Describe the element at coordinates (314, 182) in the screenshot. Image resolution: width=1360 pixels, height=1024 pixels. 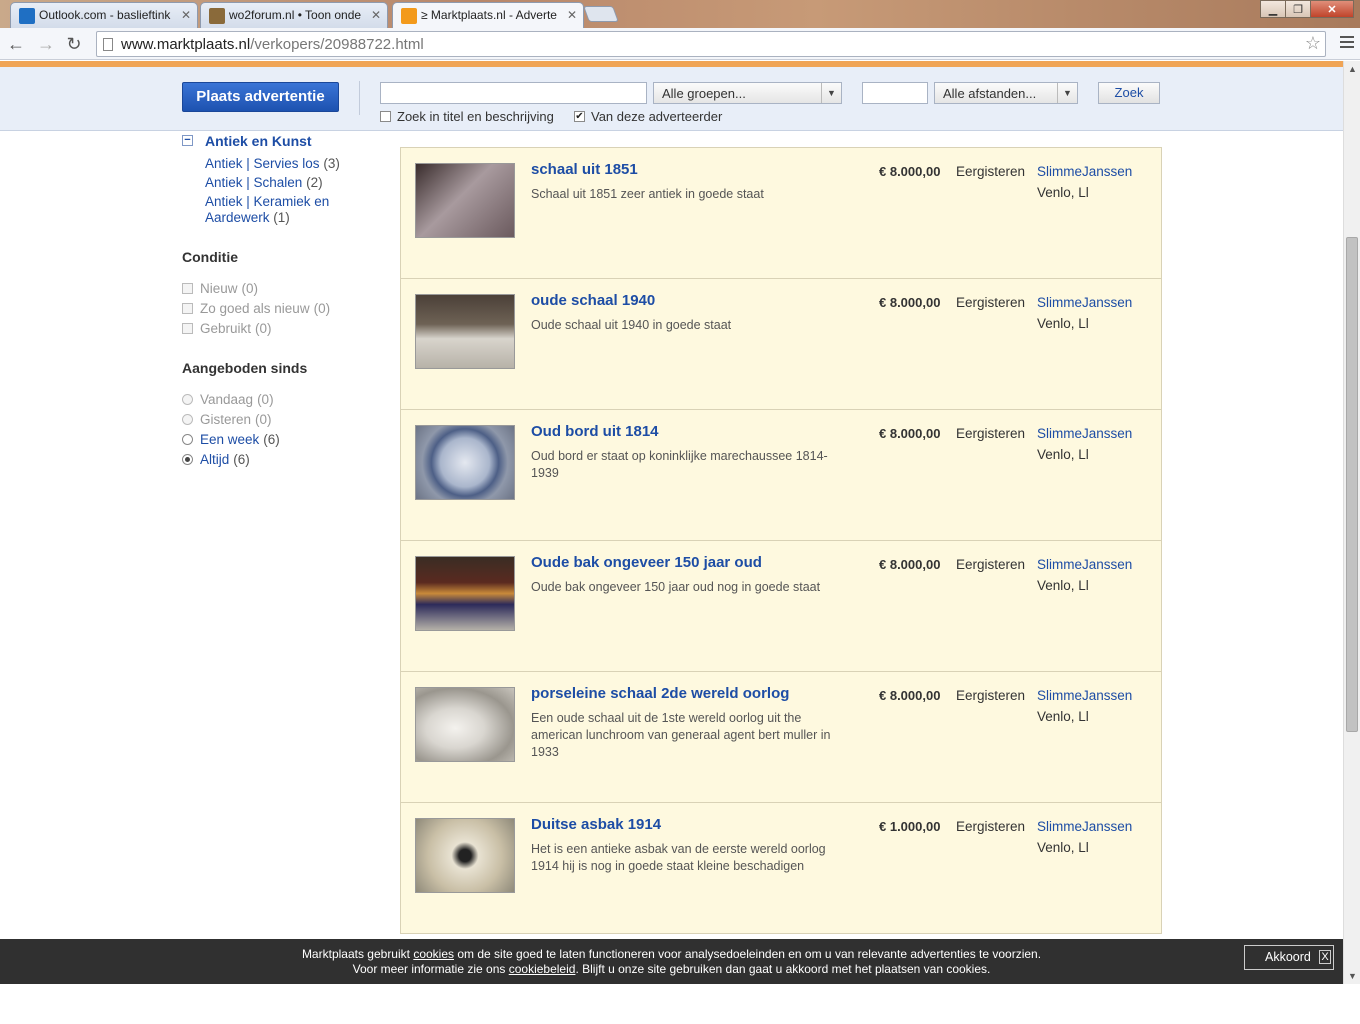
I see `subcategory-count: (2)` at that location.